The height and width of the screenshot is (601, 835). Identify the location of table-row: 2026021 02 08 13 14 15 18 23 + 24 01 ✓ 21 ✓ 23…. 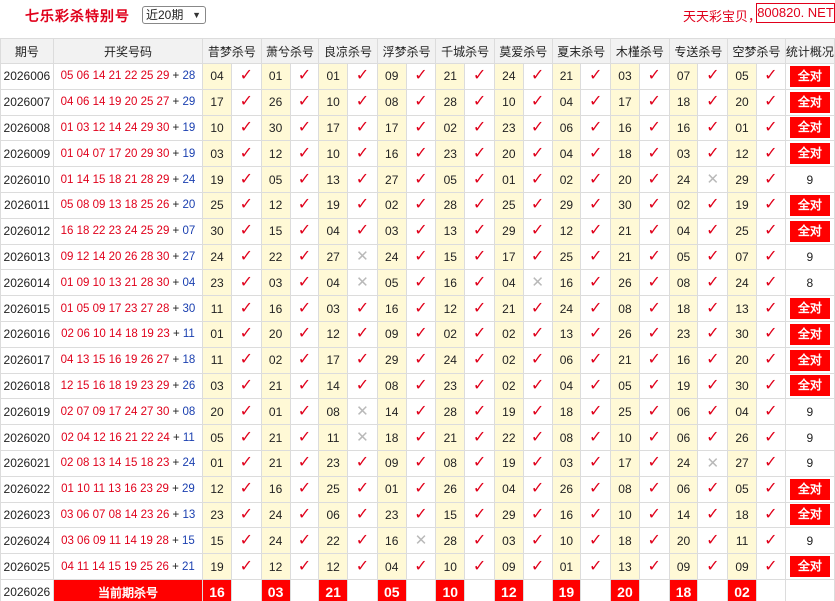
(417, 463).